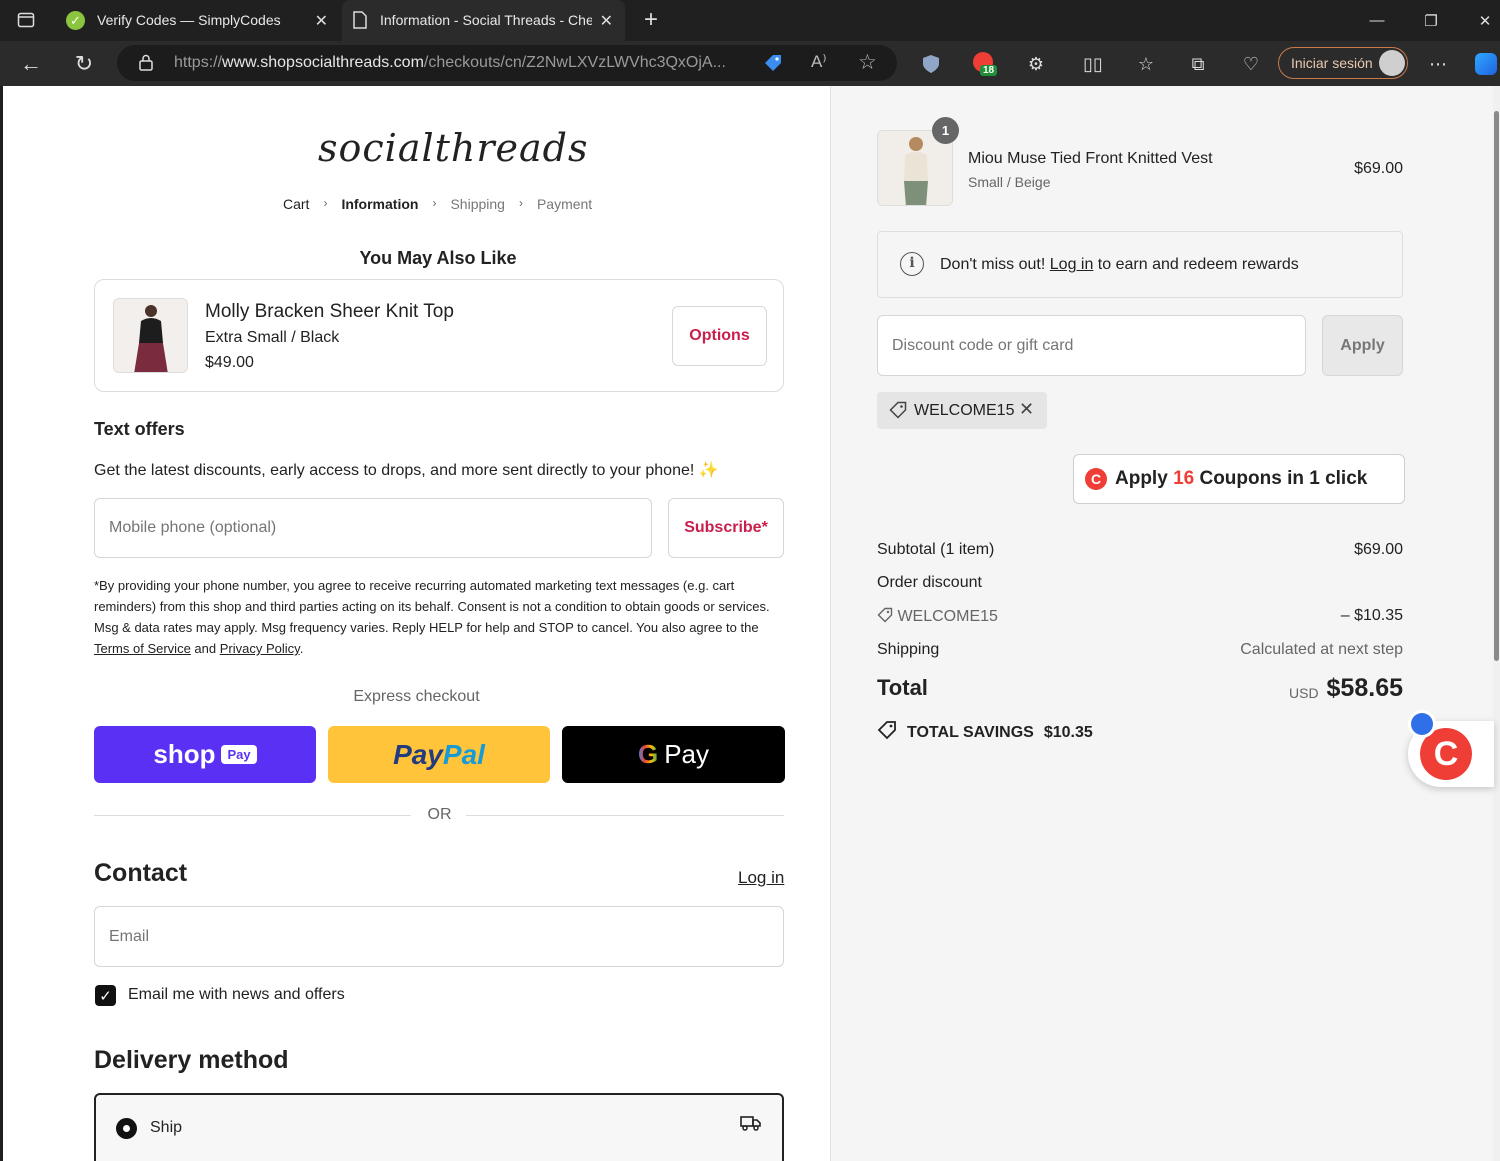 This screenshot has height=1161, width=1500. What do you see at coordinates (1479, 20) in the screenshot?
I see `close-window-icon: ✕` at bounding box center [1479, 20].